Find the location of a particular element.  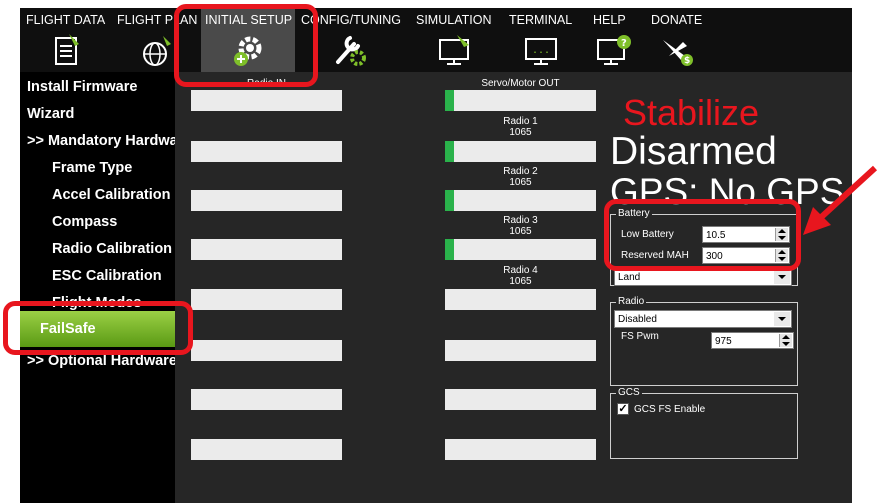

servo-out-fill is located at coordinates (450, 100).